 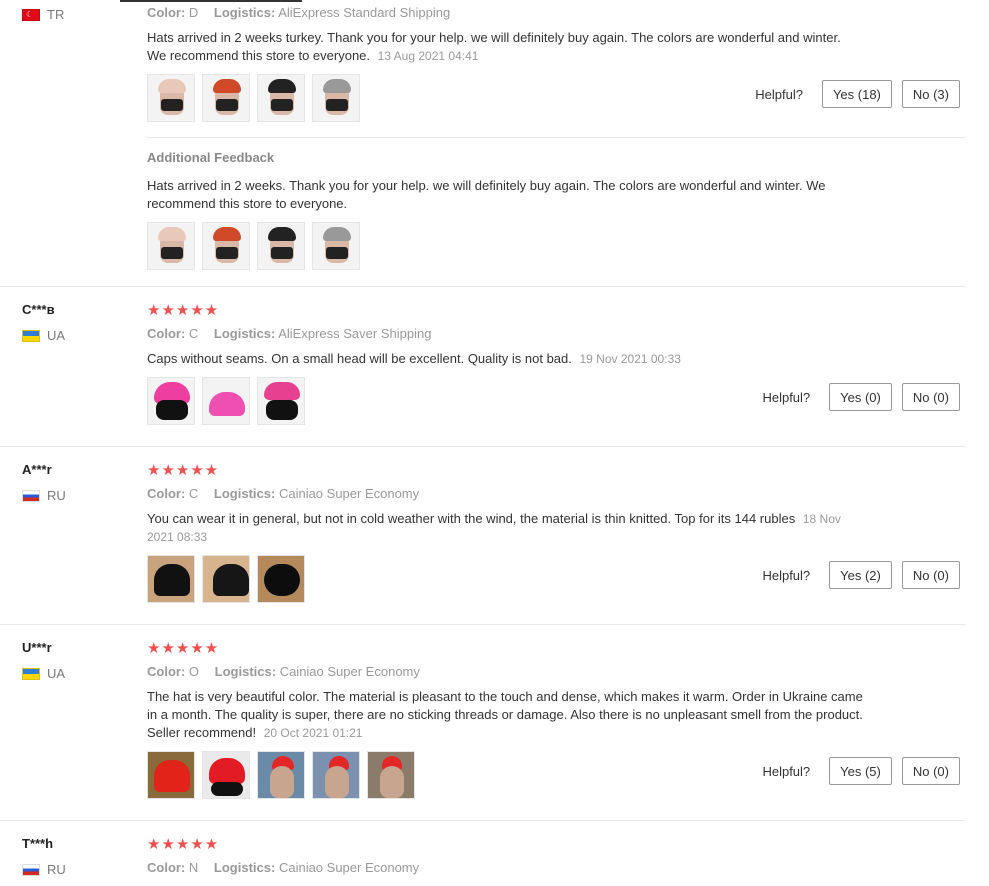 I want to click on reviewer-country: UA, so click(x=43, y=335).